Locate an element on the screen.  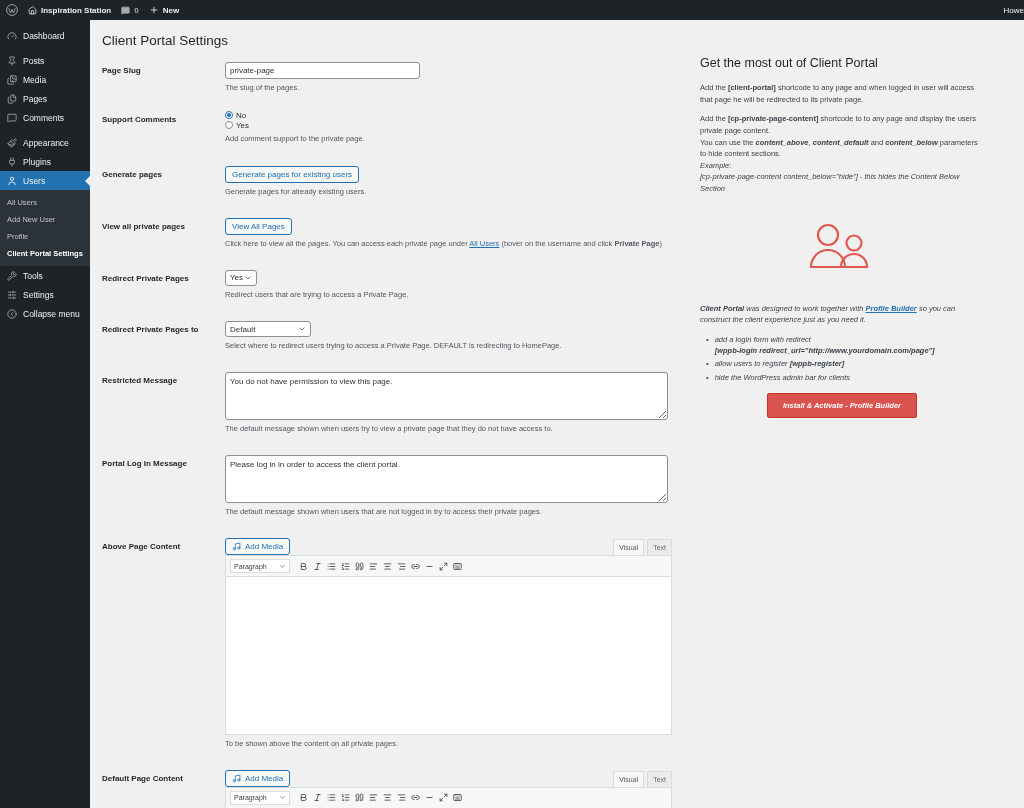
greeting-text: Howe is located at coordinates (1013, 10).